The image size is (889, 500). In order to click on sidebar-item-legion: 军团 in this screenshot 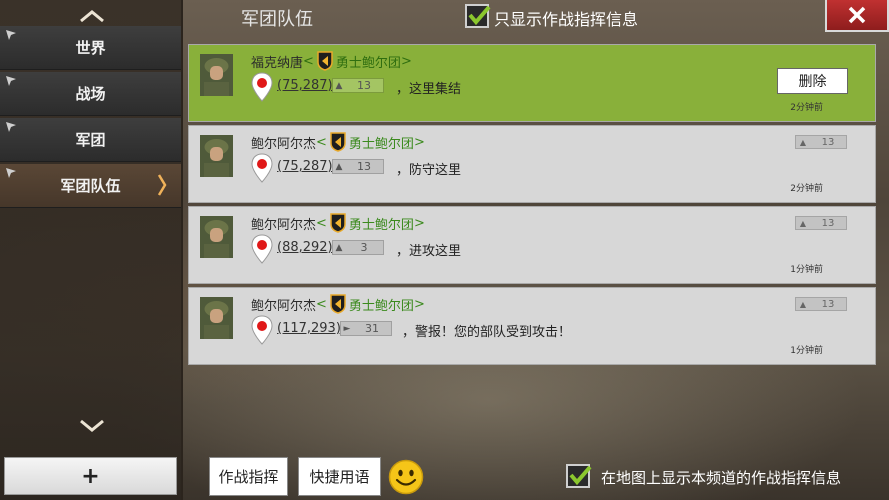, I will do `click(90, 140)`.